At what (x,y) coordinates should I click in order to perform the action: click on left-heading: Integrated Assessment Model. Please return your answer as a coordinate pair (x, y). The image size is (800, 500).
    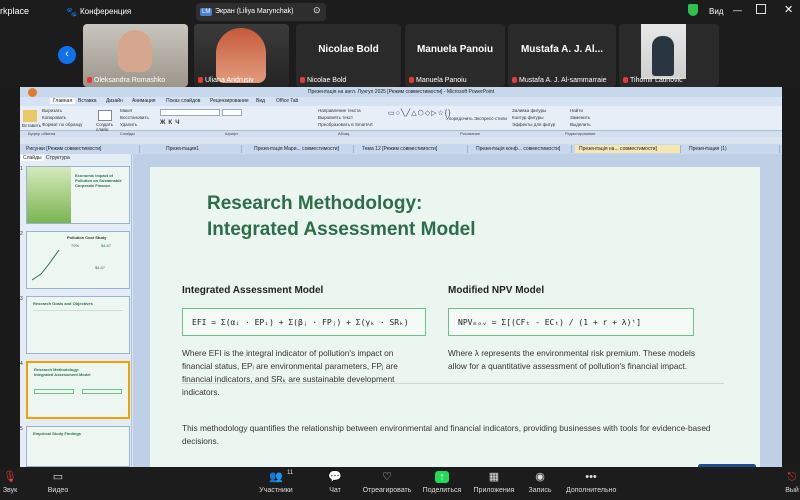
    Looking at the image, I should click on (253, 290).